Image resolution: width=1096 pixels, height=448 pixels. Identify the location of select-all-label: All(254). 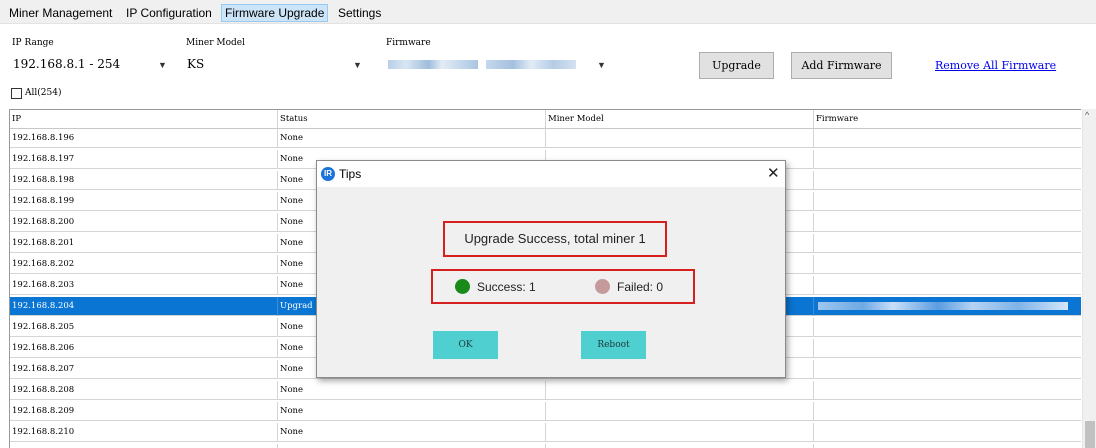
(43, 93).